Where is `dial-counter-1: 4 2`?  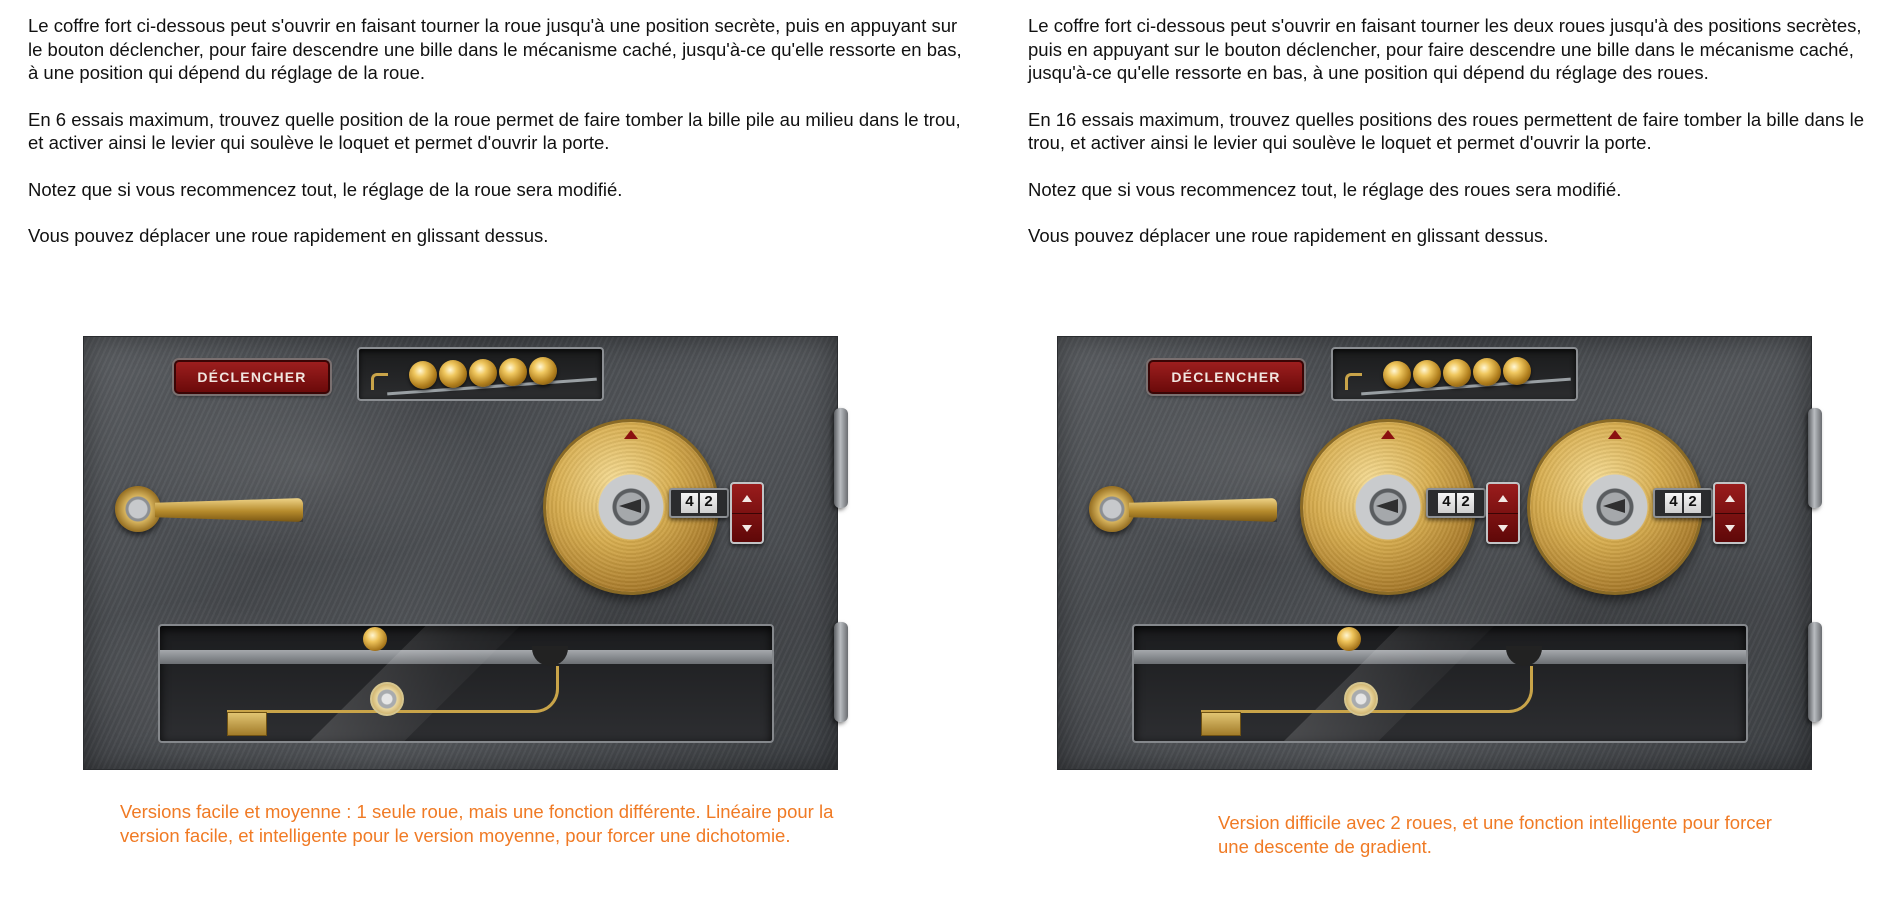 dial-counter-1: 4 2 is located at coordinates (1456, 503).